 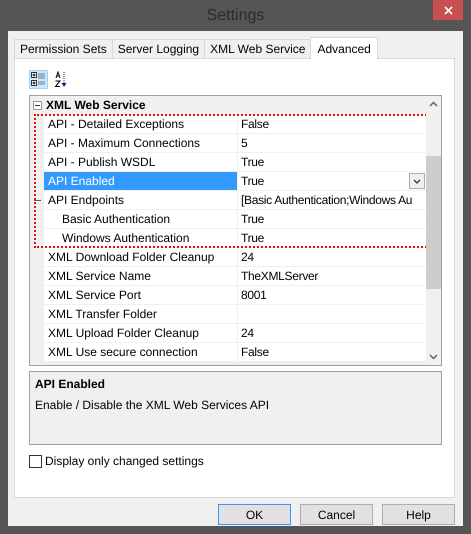 I want to click on dialog-button: Cancel, so click(x=336, y=514).